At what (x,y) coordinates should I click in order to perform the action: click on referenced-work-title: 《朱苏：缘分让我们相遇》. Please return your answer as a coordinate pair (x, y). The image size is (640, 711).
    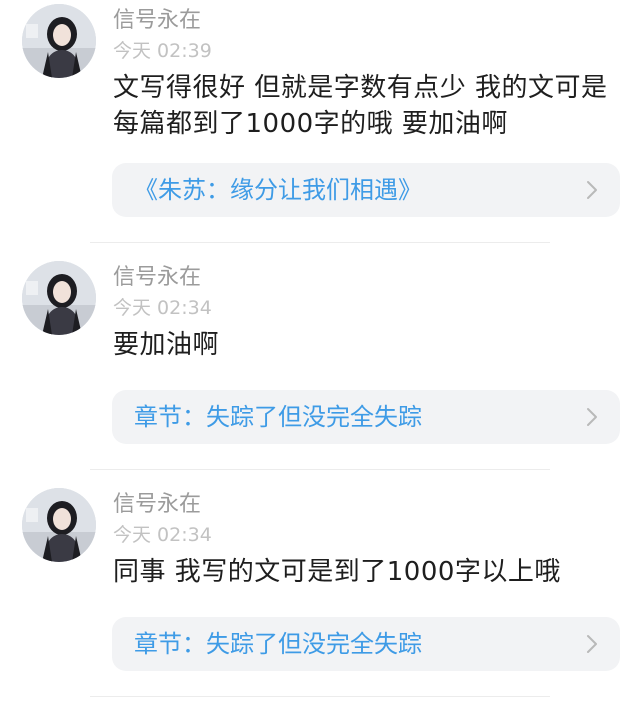
    Looking at the image, I should click on (278, 190).